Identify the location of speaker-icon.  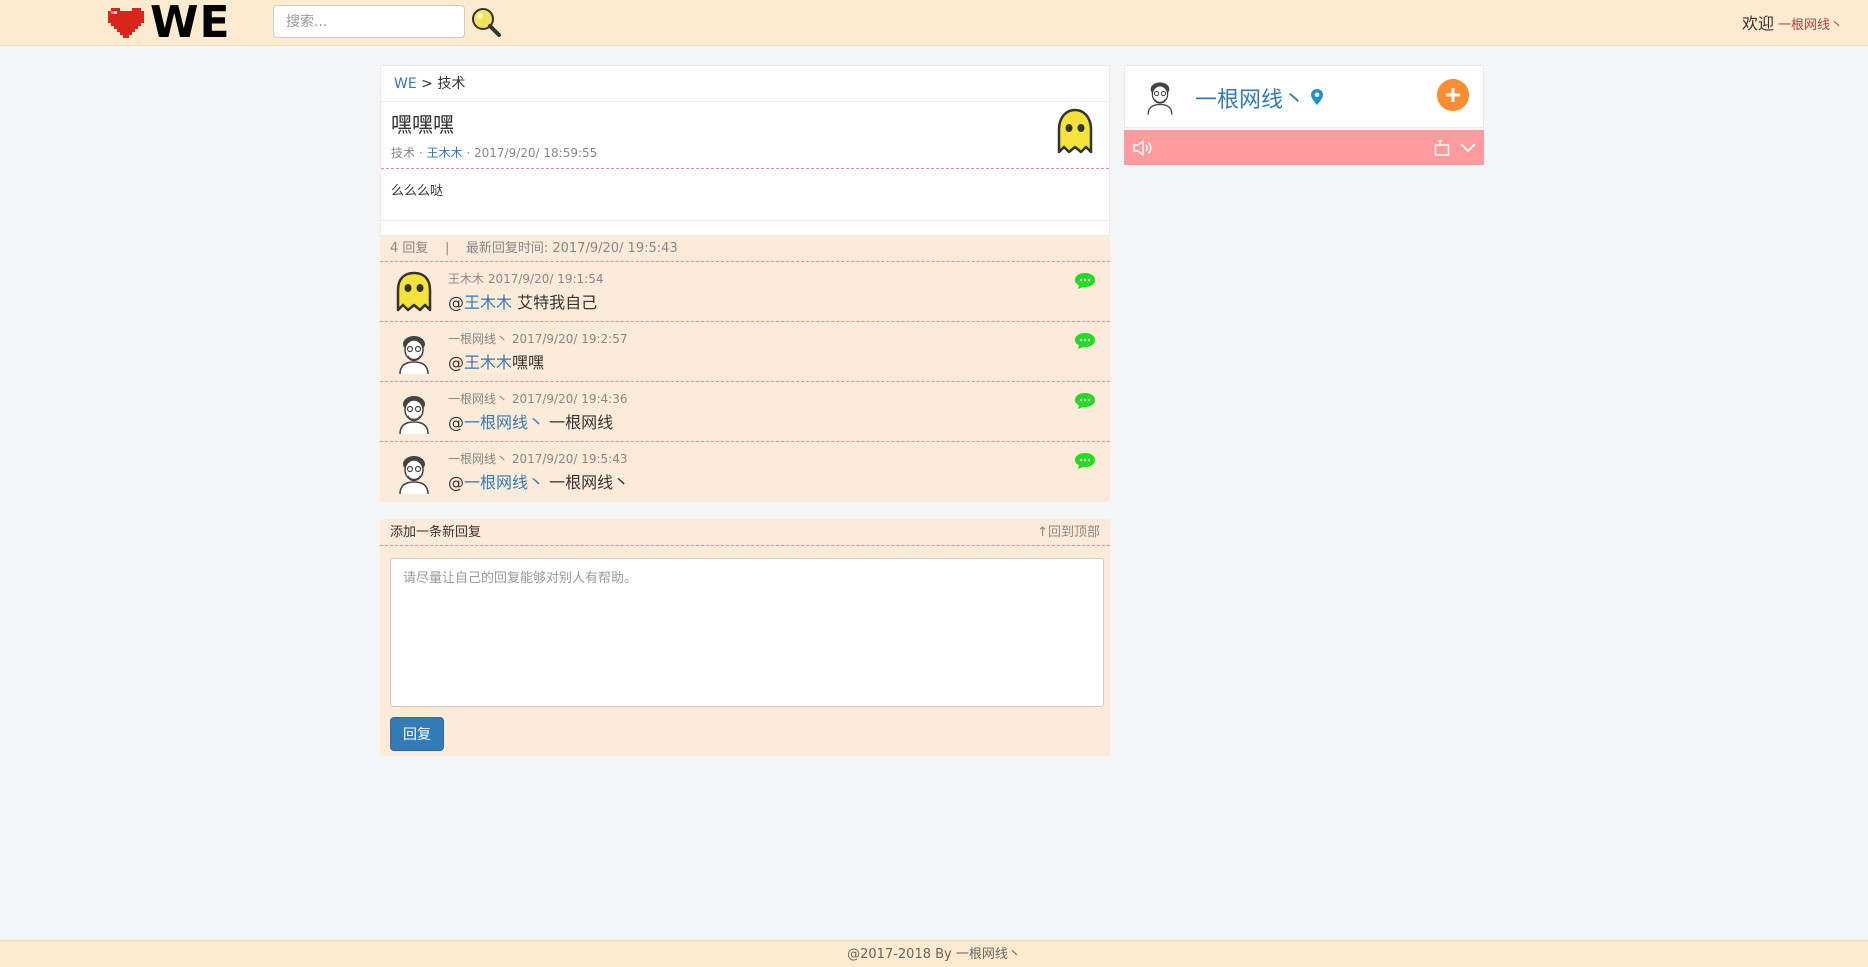
(1143, 148).